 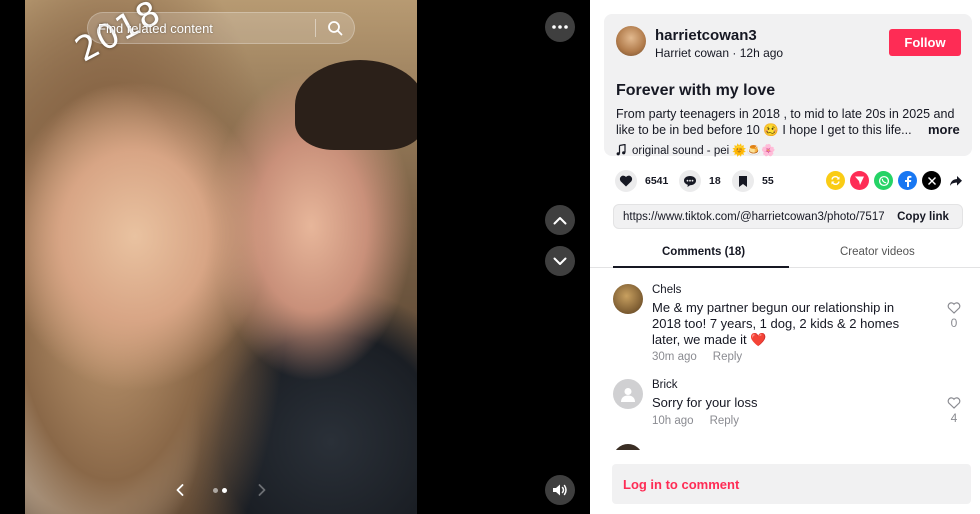 What do you see at coordinates (641, 181) in the screenshot?
I see `like-action: 6541` at bounding box center [641, 181].